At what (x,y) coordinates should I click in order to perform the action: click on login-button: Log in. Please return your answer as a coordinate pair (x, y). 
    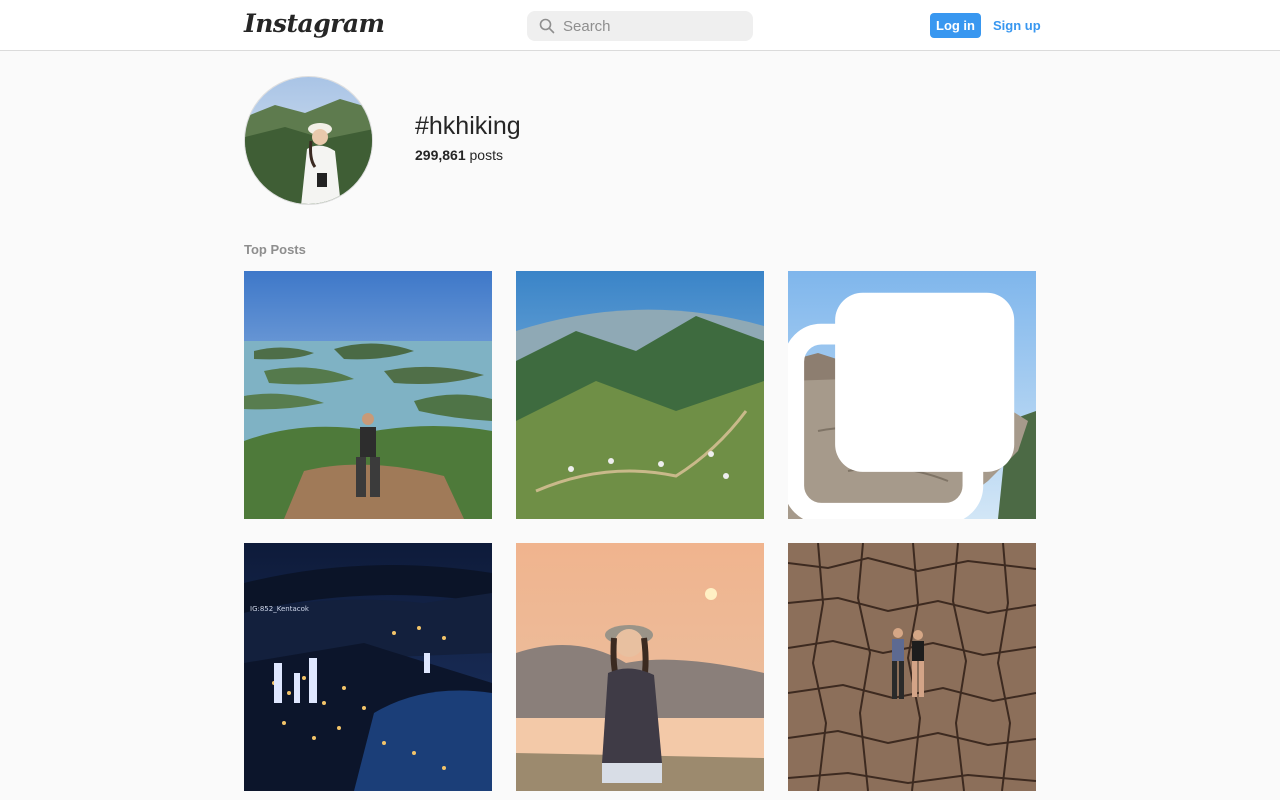
    Looking at the image, I should click on (955, 25).